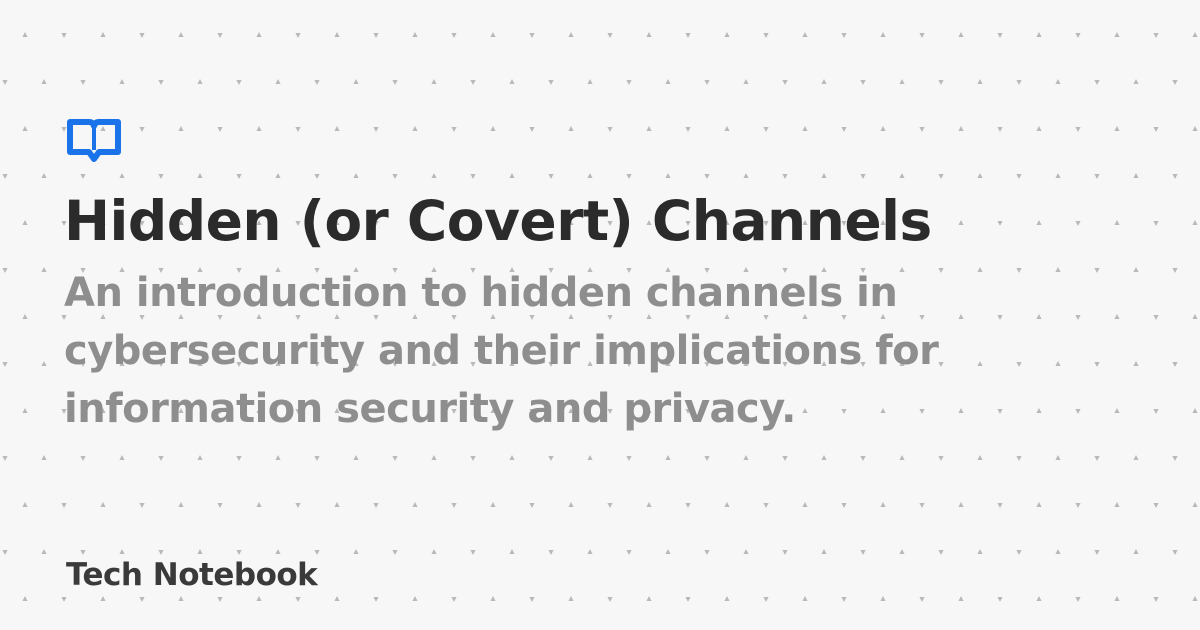 This screenshot has width=1200, height=630. Describe the element at coordinates (192, 575) in the screenshot. I see `site-name: Tech Notebook` at that location.